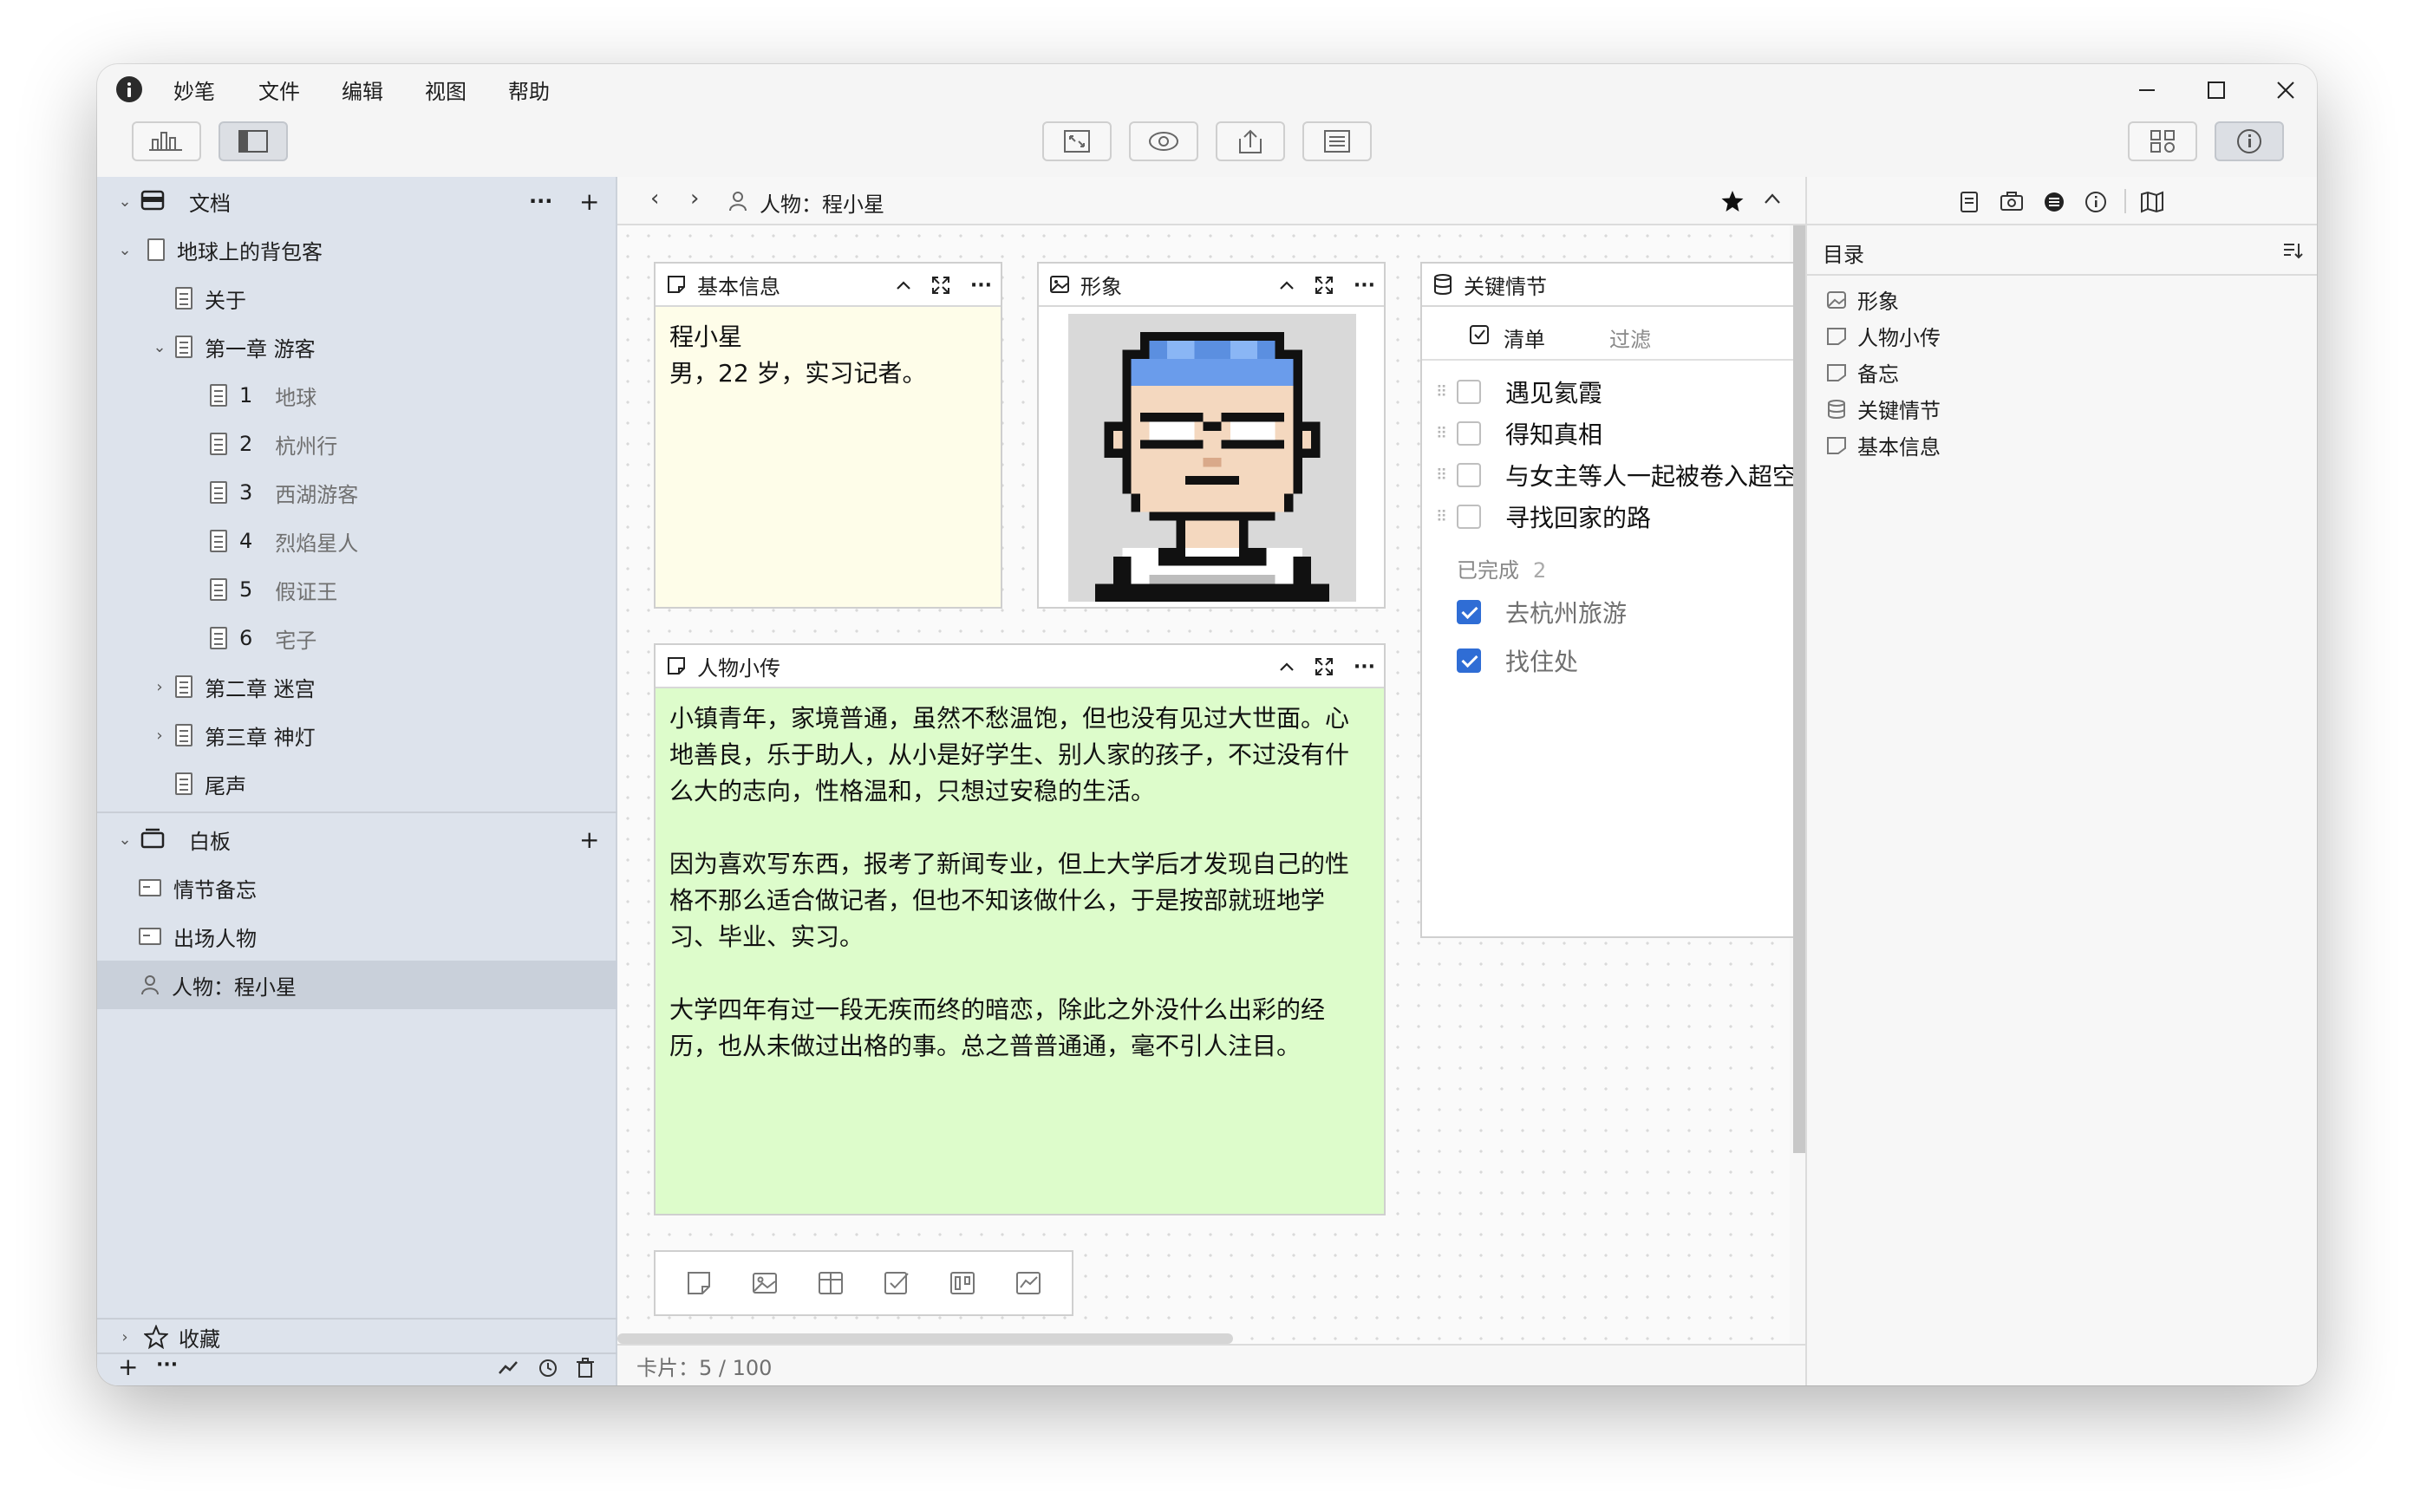 Image resolution: width=2414 pixels, height=1512 pixels. What do you see at coordinates (1337, 141) in the screenshot?
I see `outline-view-button` at bounding box center [1337, 141].